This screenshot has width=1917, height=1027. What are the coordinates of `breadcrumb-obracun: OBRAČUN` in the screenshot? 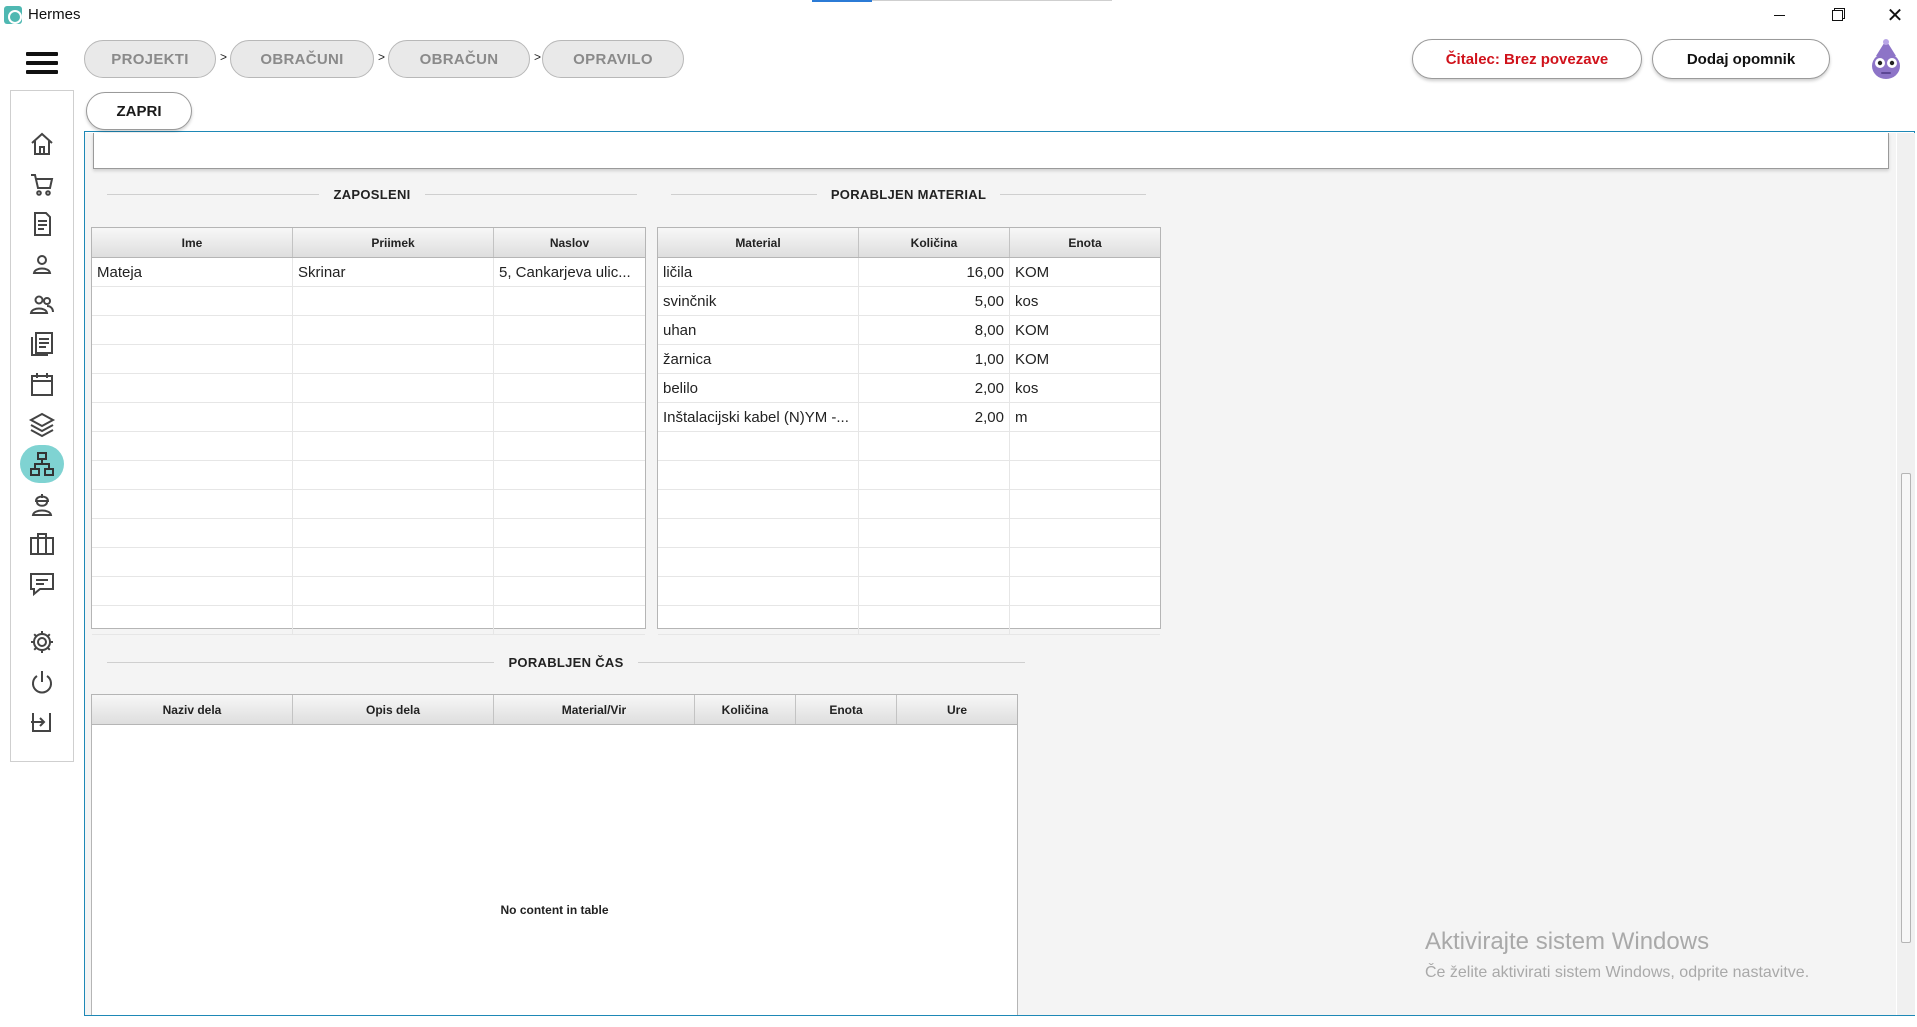 It's located at (459, 59).